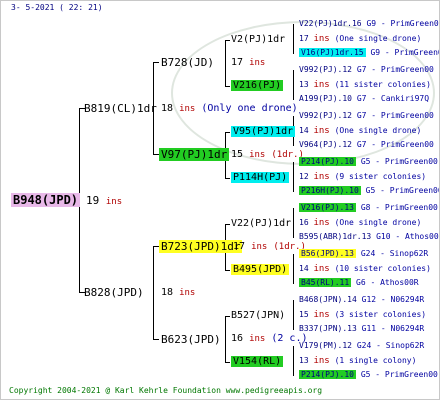 The image size is (440, 400). Describe the element at coordinates (361, 300) in the screenshot. I see `gen4-ancestor: B468(JPN).14 G12 - N06294R` at that location.